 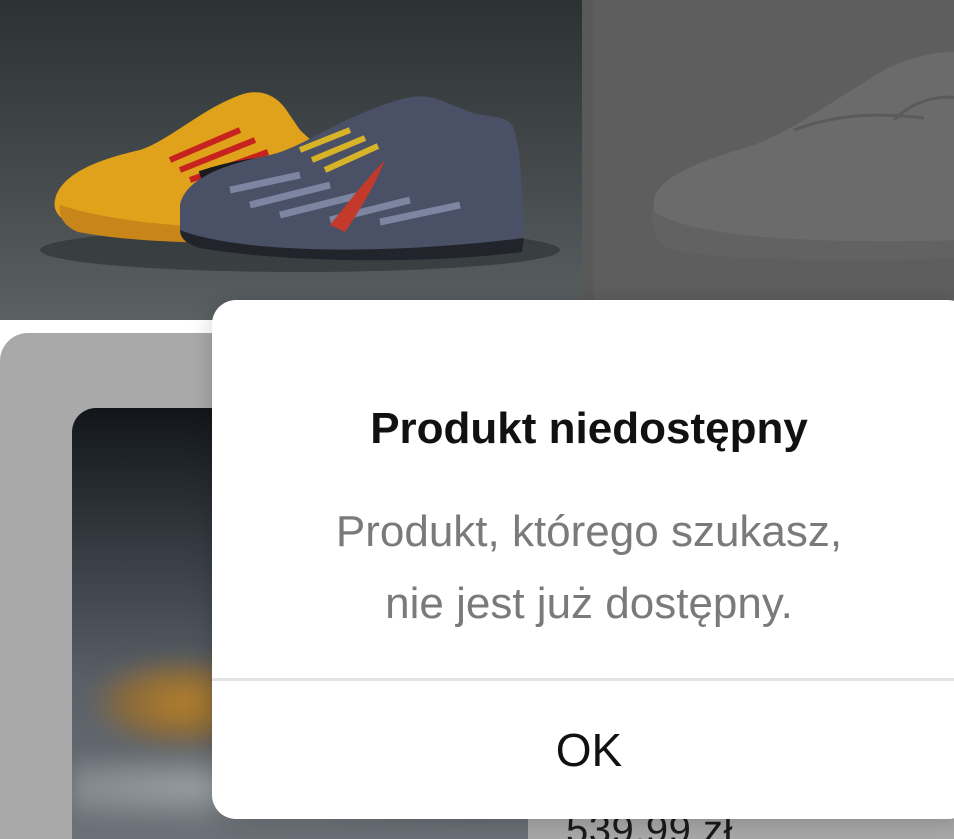 I want to click on basketball-shoes-image, so click(x=300, y=182).